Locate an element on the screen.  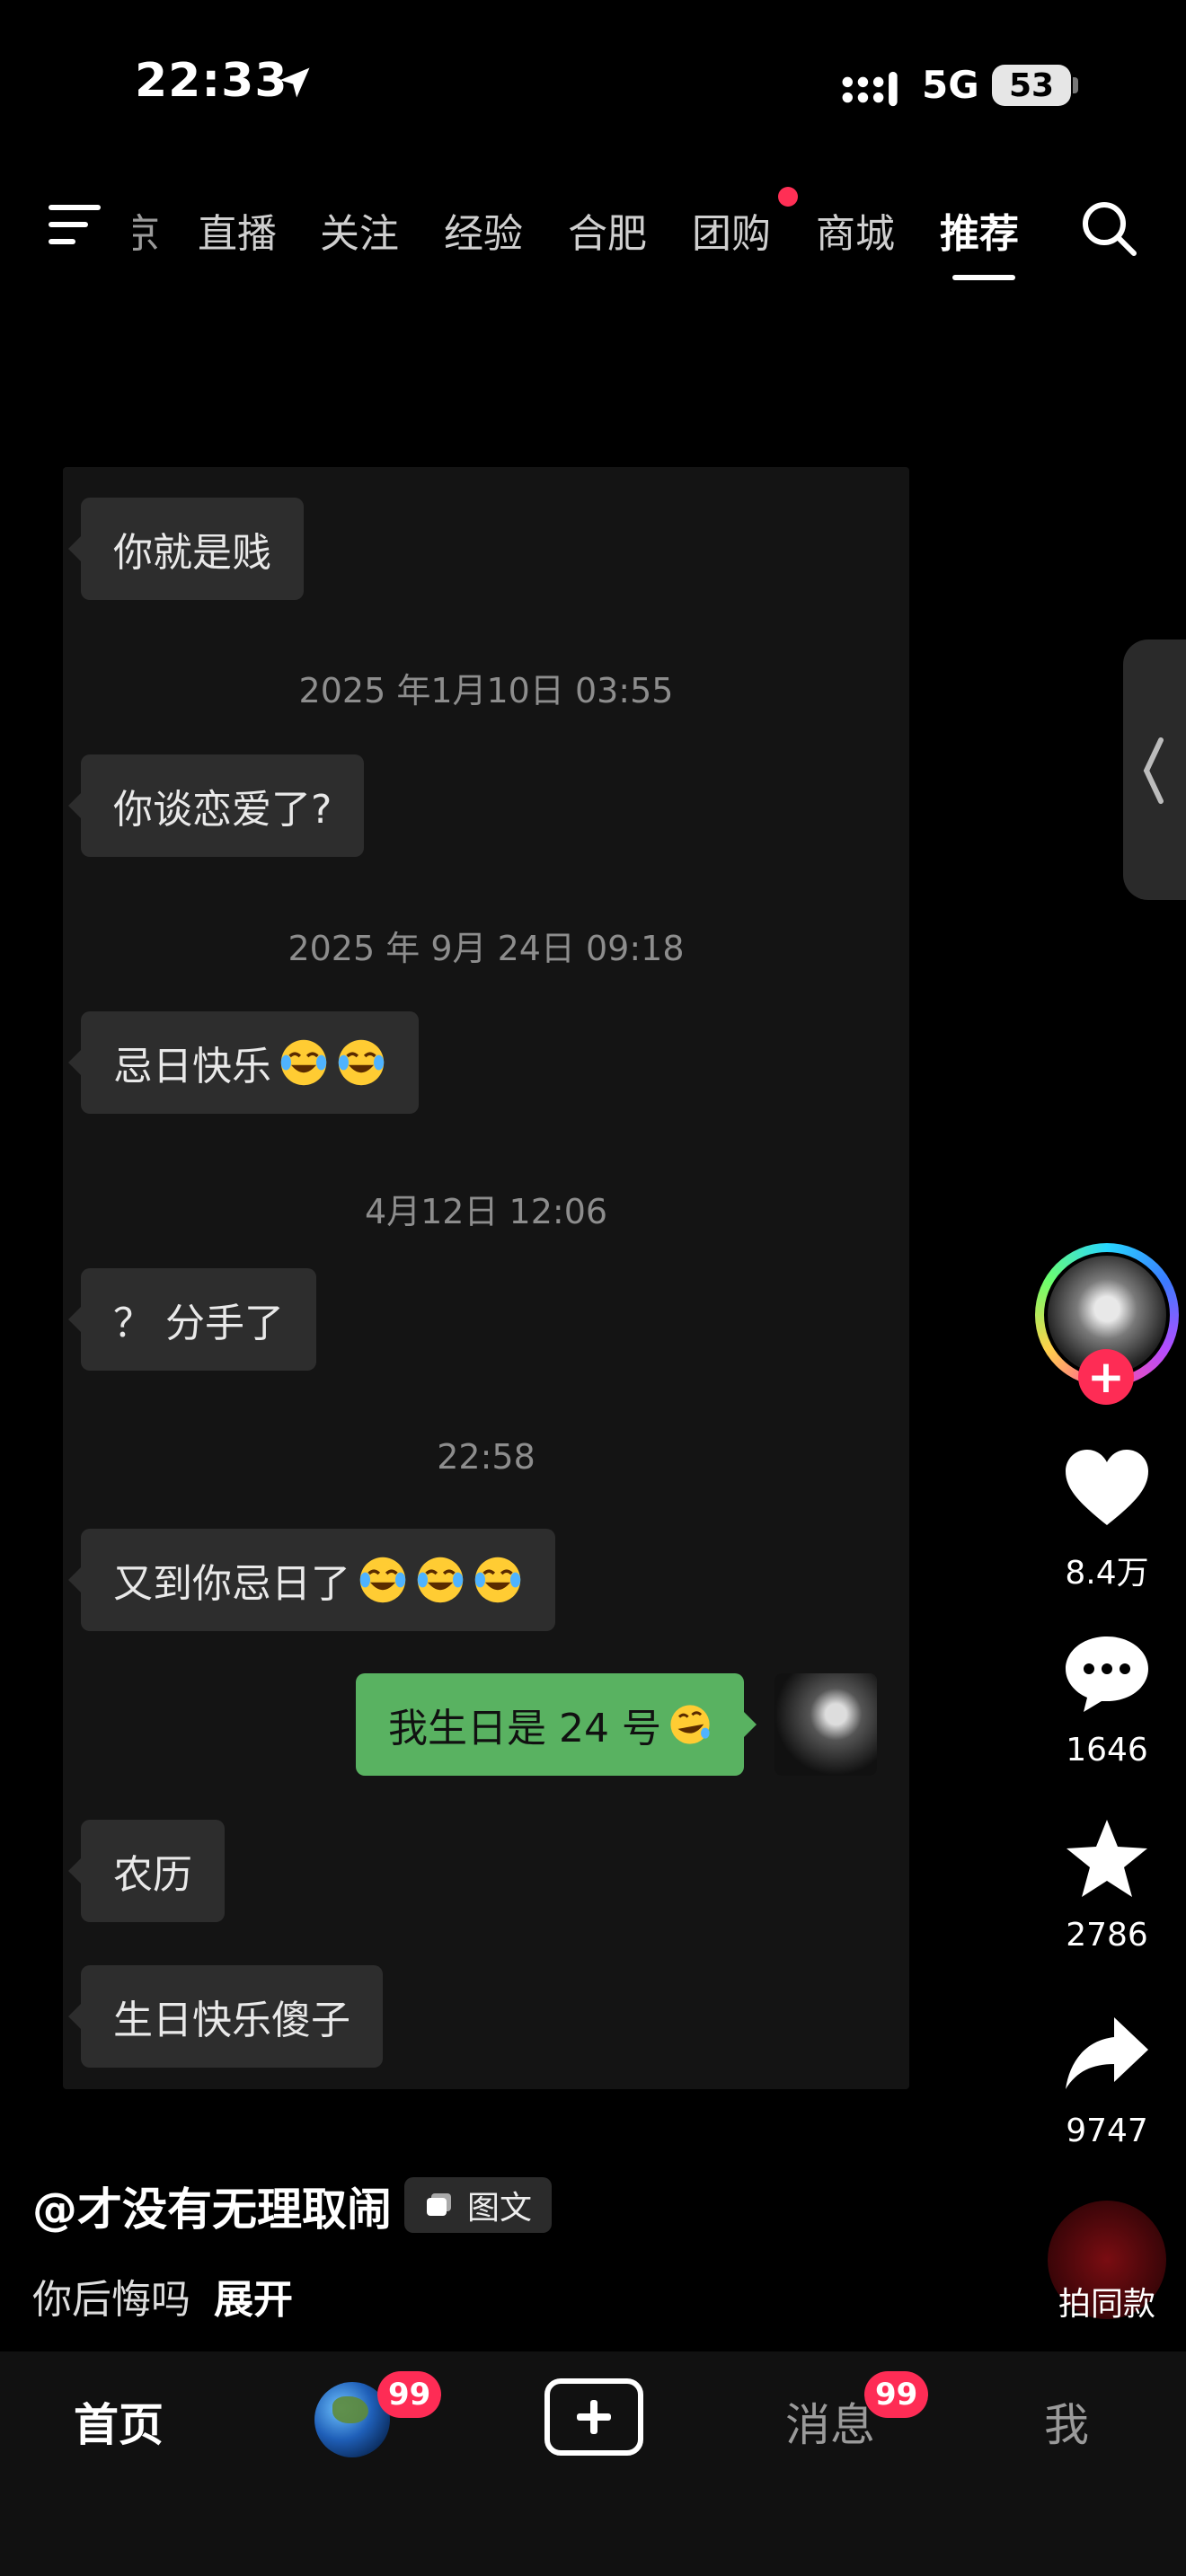
tab-mall: 商城 is located at coordinates (855, 230).